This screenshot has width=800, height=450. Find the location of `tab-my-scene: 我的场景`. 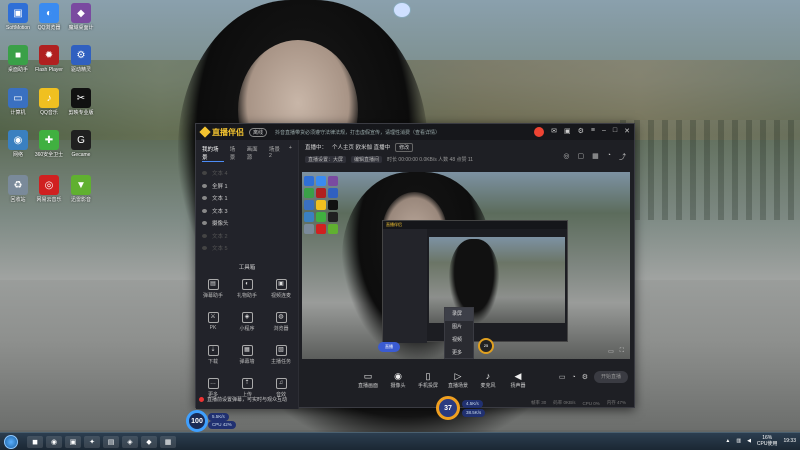

tab-my-scene: 我的场景 is located at coordinates (213, 153).